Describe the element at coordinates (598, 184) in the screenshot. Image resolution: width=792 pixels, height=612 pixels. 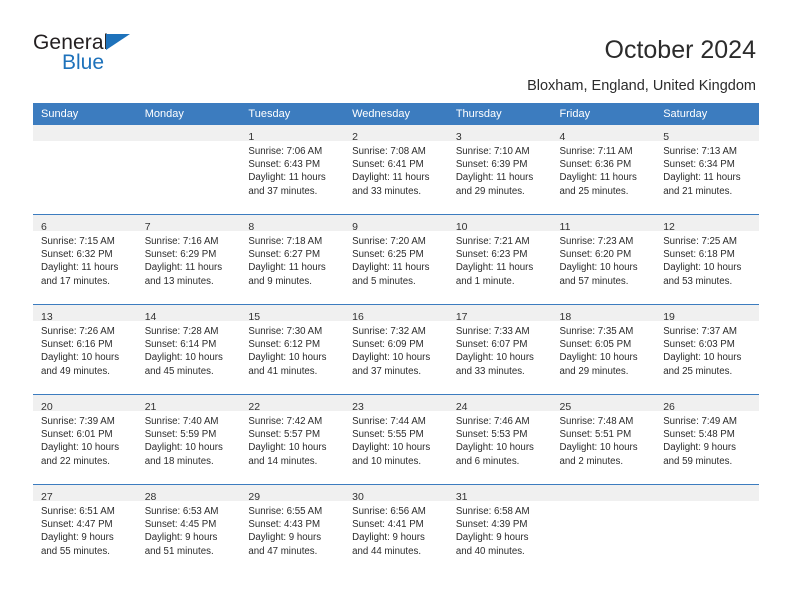
I see `daylight-text: Daylight: 11 hours and 25 minutes.` at that location.